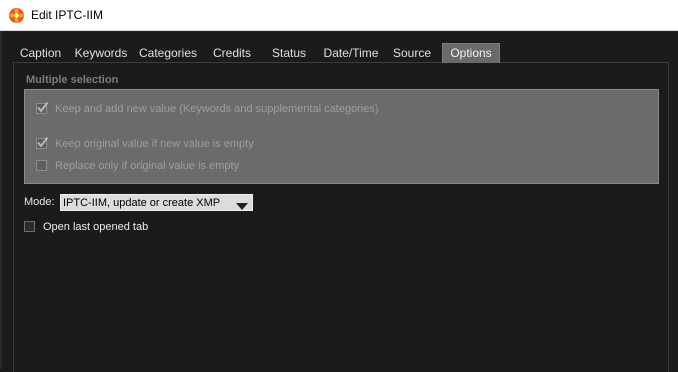  Describe the element at coordinates (351, 53) in the screenshot. I see `tab-date-time: Date/Time` at that location.